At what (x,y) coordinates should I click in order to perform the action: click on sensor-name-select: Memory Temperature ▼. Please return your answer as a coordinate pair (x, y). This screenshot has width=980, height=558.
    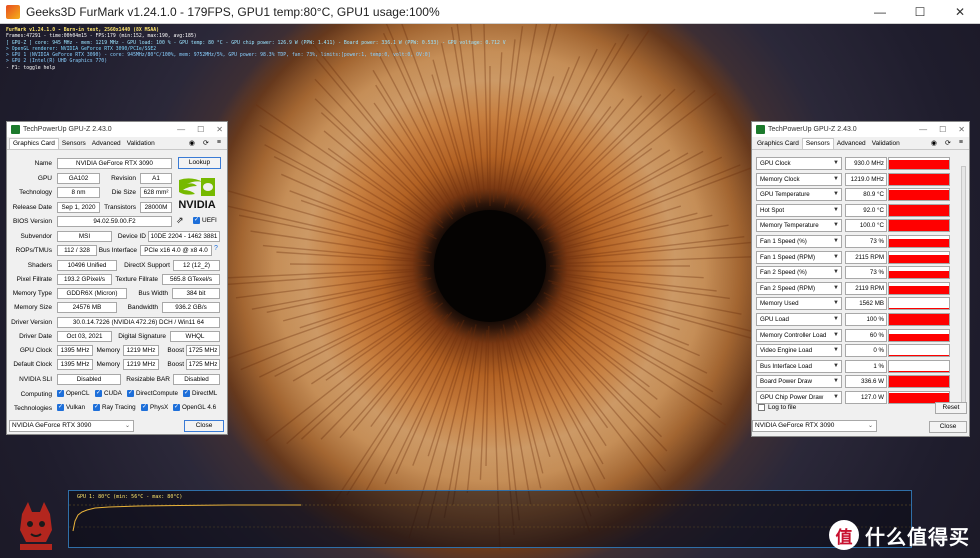
    Looking at the image, I should click on (799, 226).